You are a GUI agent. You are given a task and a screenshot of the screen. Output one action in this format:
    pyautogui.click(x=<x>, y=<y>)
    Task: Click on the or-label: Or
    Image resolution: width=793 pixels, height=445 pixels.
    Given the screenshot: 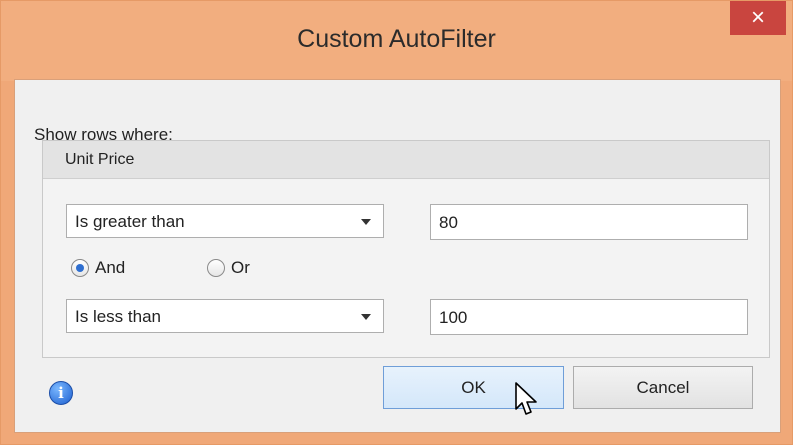 What is the action you would take?
    pyautogui.click(x=240, y=267)
    